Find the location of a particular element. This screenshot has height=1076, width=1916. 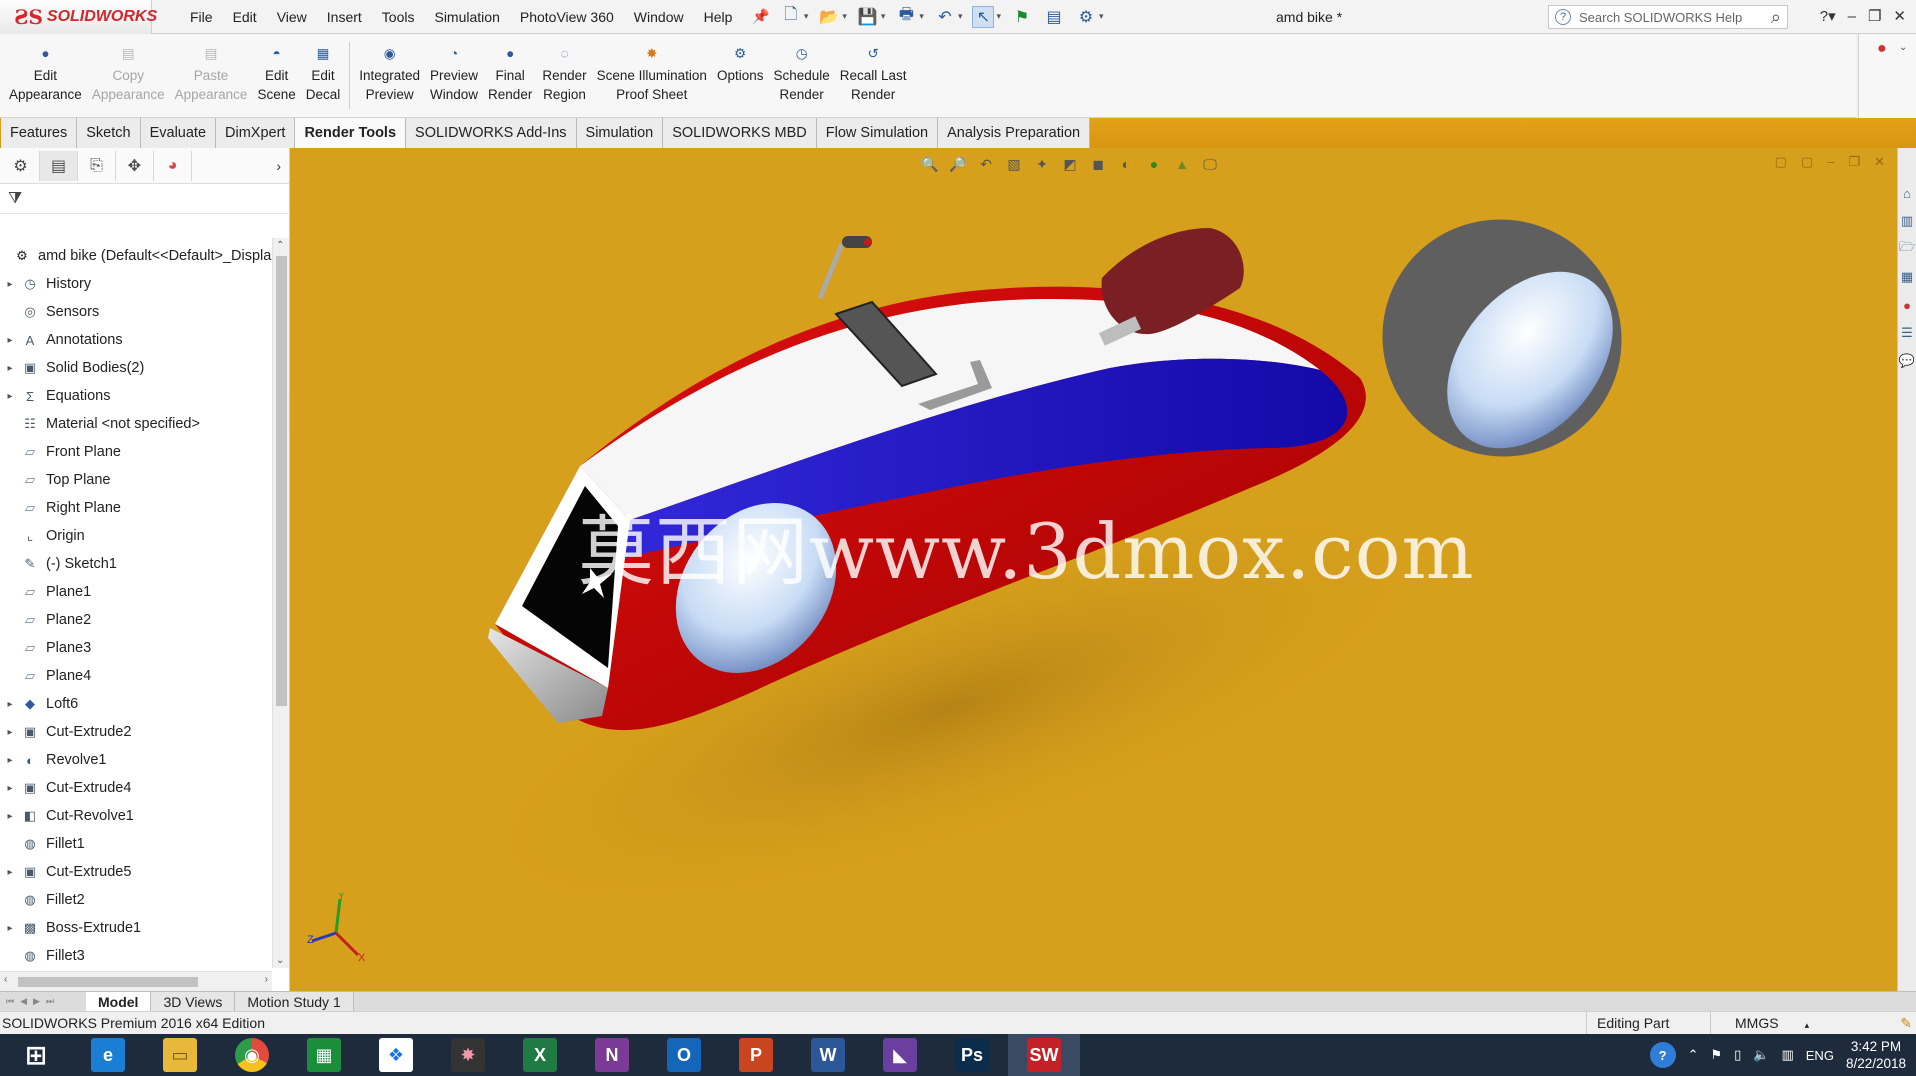

taskbar-chrome: ◉ is located at coordinates (252, 1055).